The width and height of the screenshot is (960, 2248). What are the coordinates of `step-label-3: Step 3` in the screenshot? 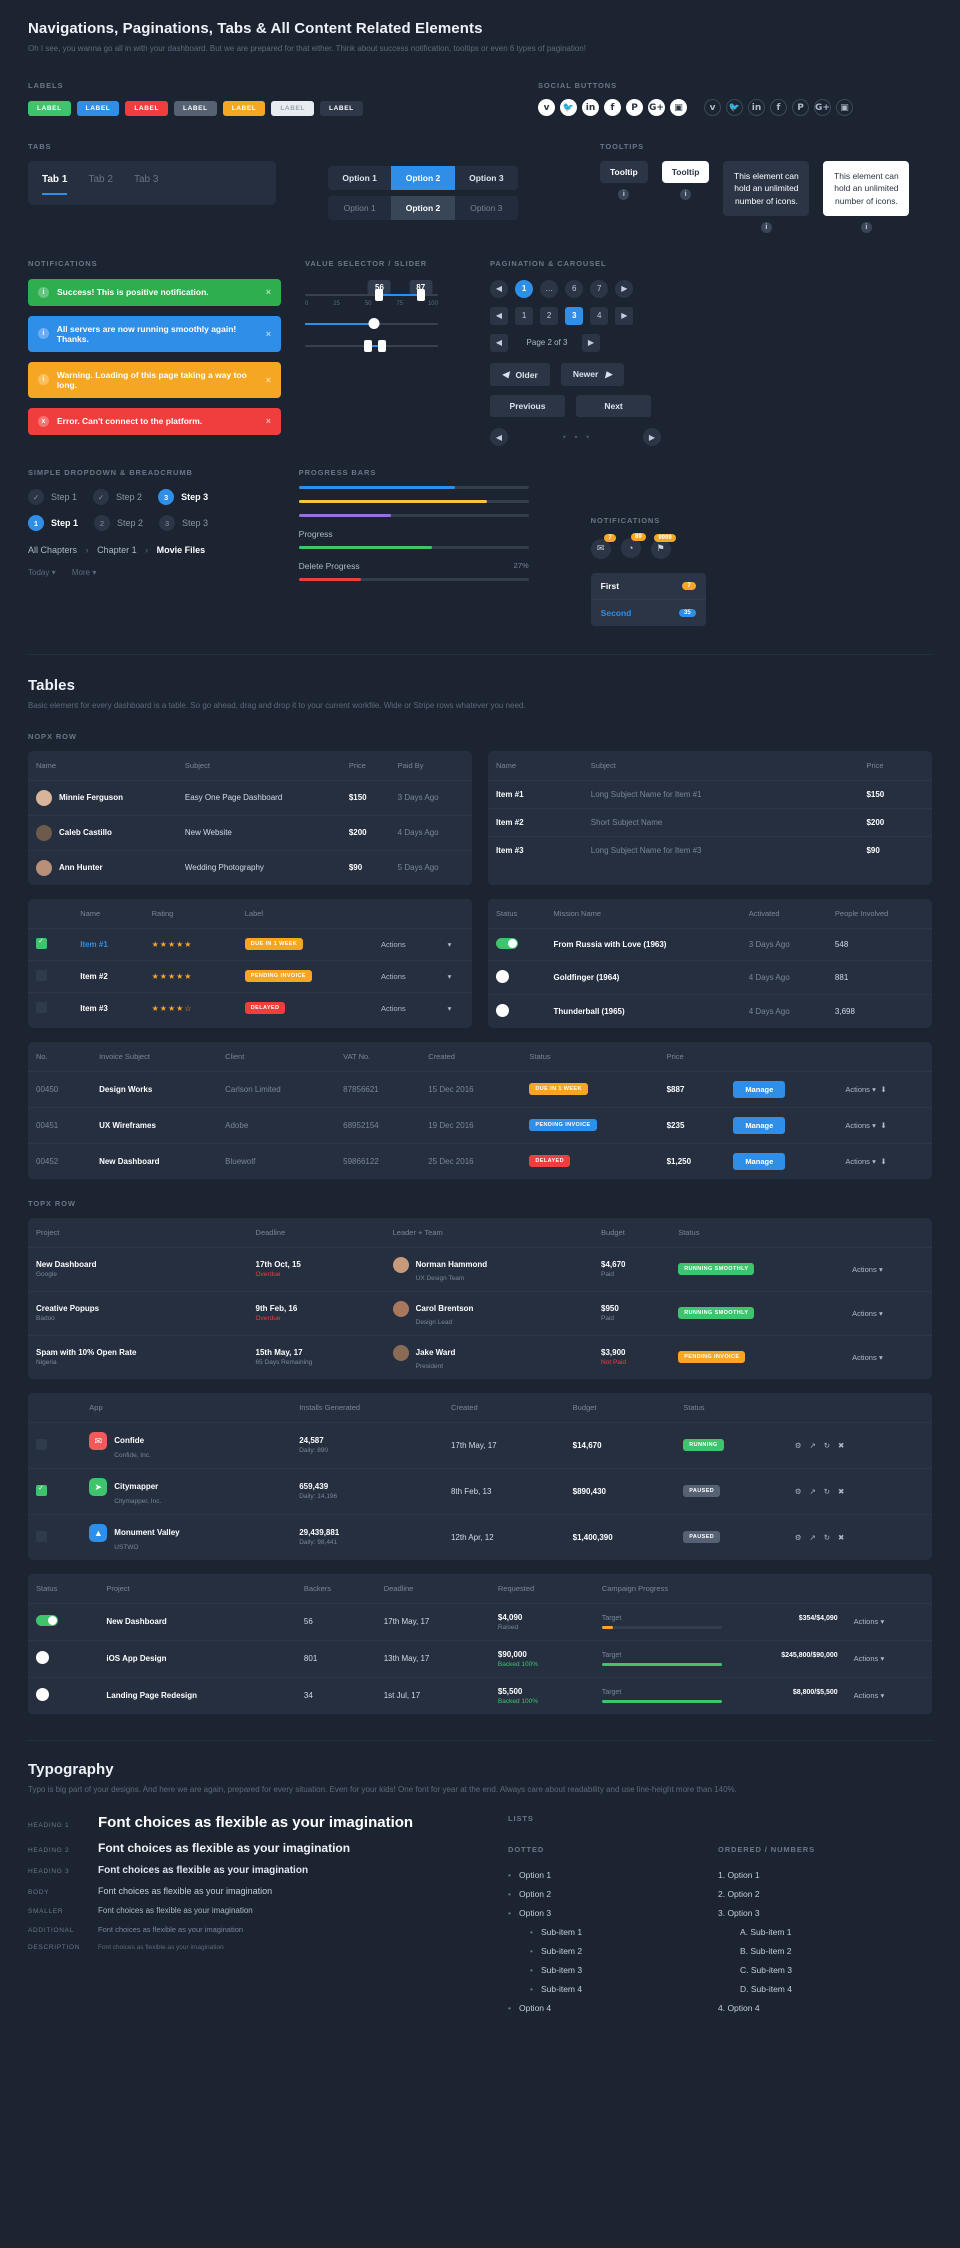 It's located at (194, 497).